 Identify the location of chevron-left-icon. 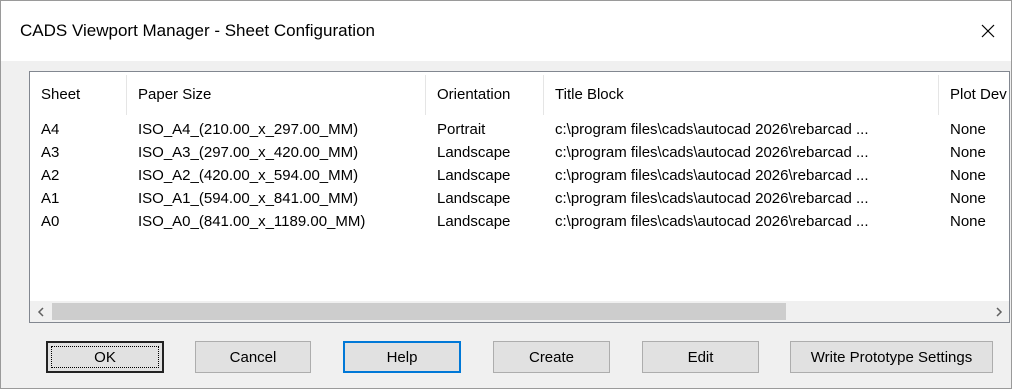
(40, 311).